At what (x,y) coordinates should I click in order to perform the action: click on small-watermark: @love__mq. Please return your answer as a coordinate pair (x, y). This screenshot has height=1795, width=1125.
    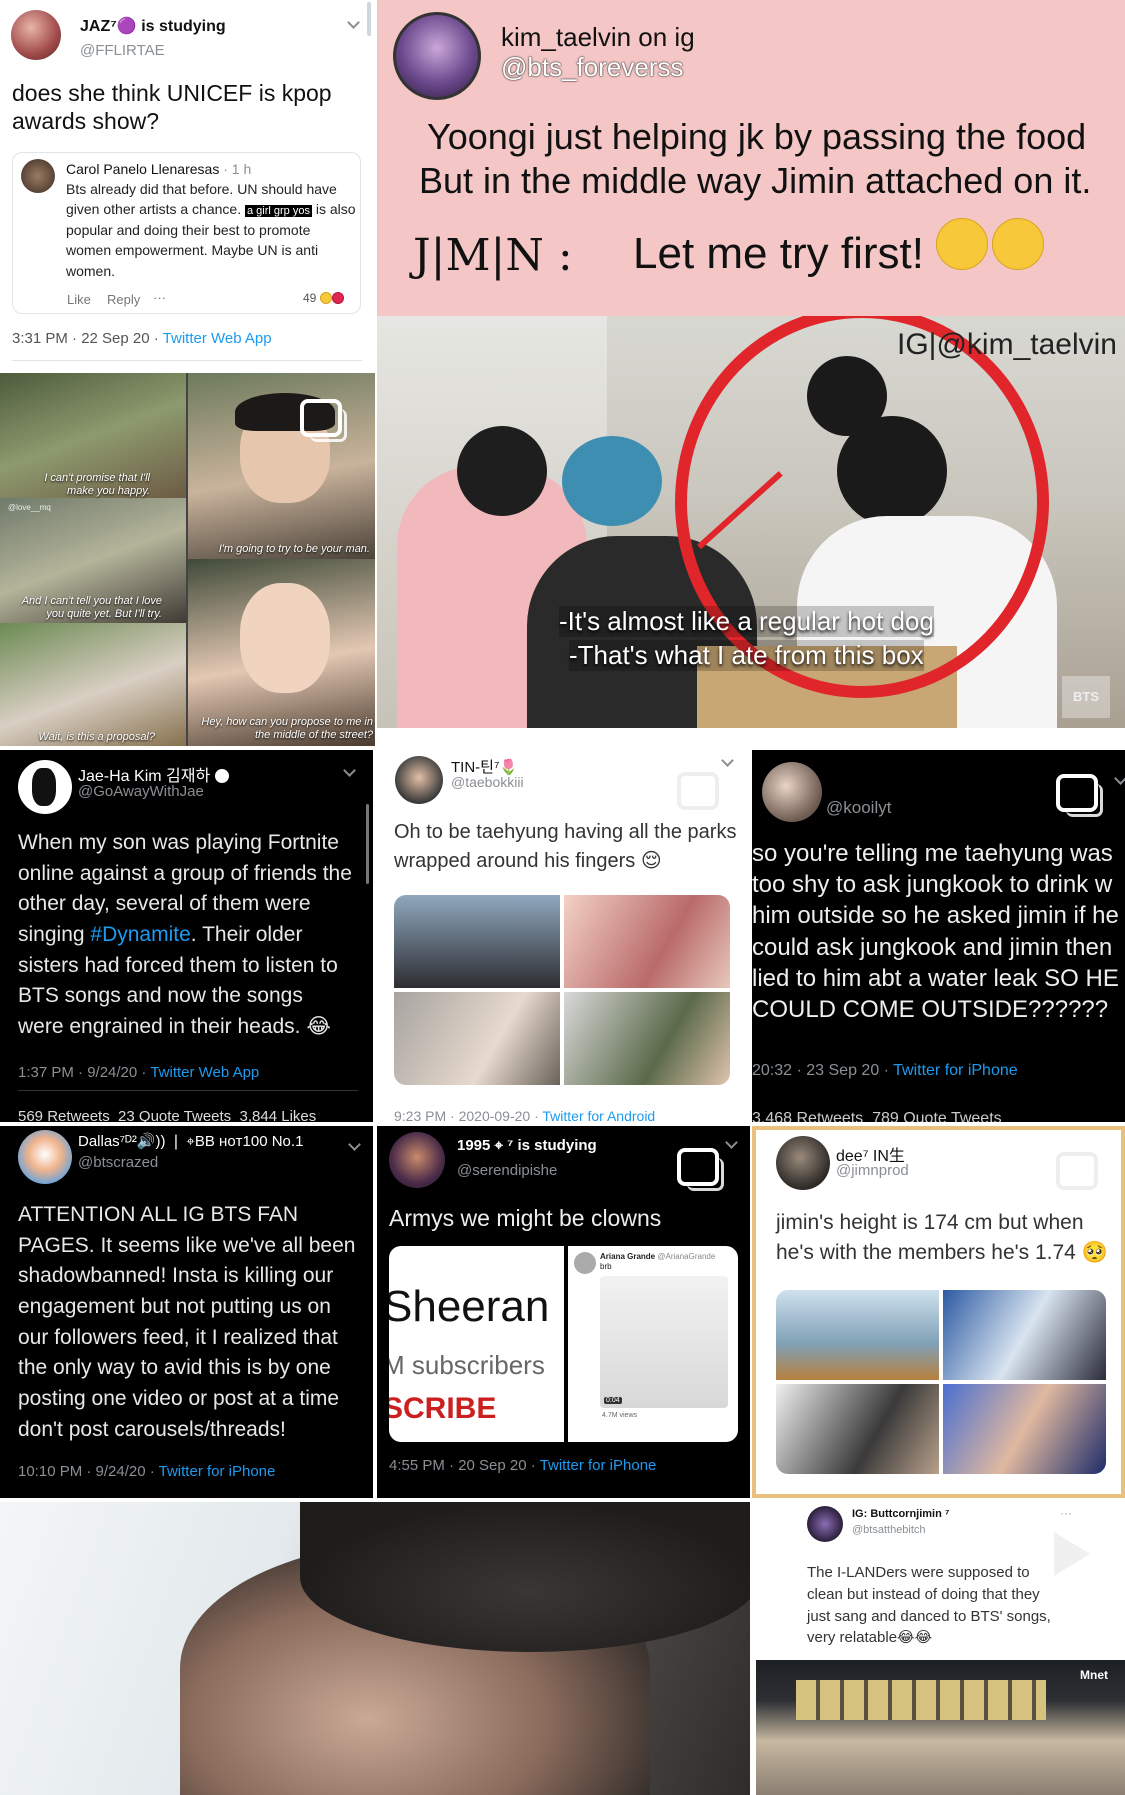
    Looking at the image, I should click on (29, 507).